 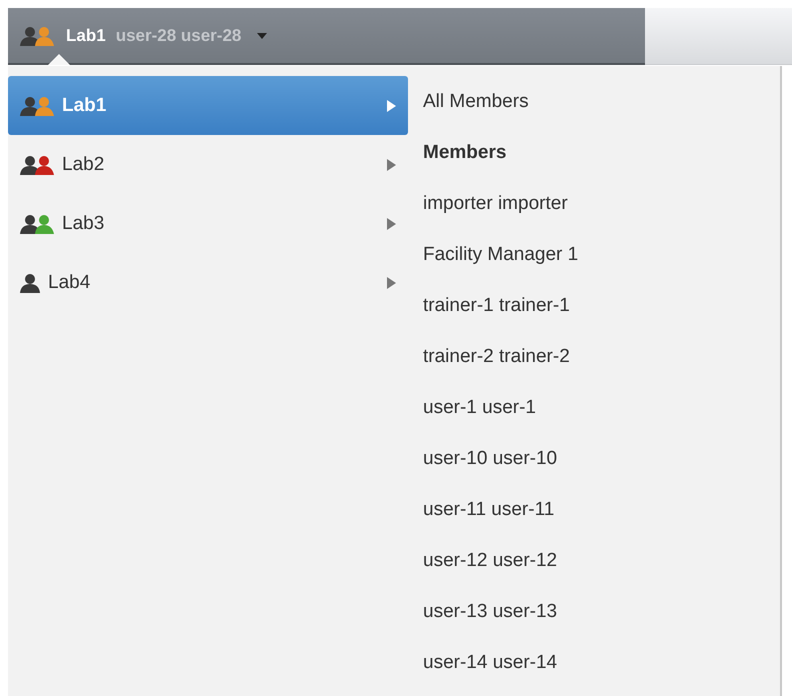 I want to click on member-menu-item: user-1 user-1, so click(x=500, y=407).